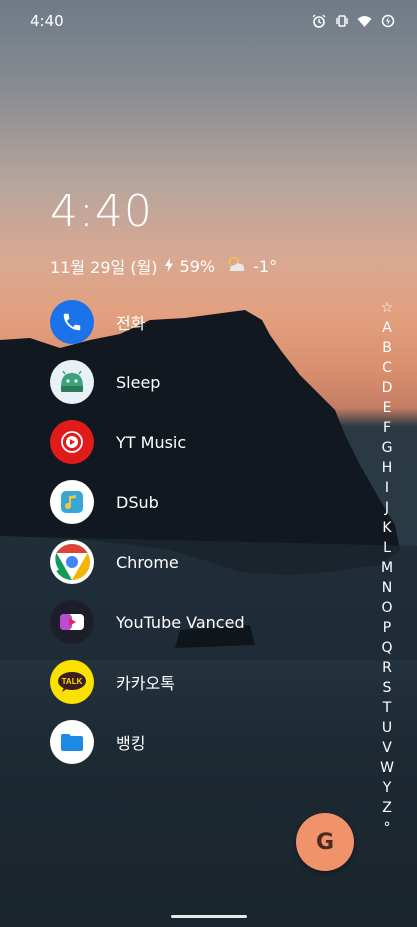 This screenshot has width=417, height=927. Describe the element at coordinates (72, 322) in the screenshot. I see `phone-icon` at that location.